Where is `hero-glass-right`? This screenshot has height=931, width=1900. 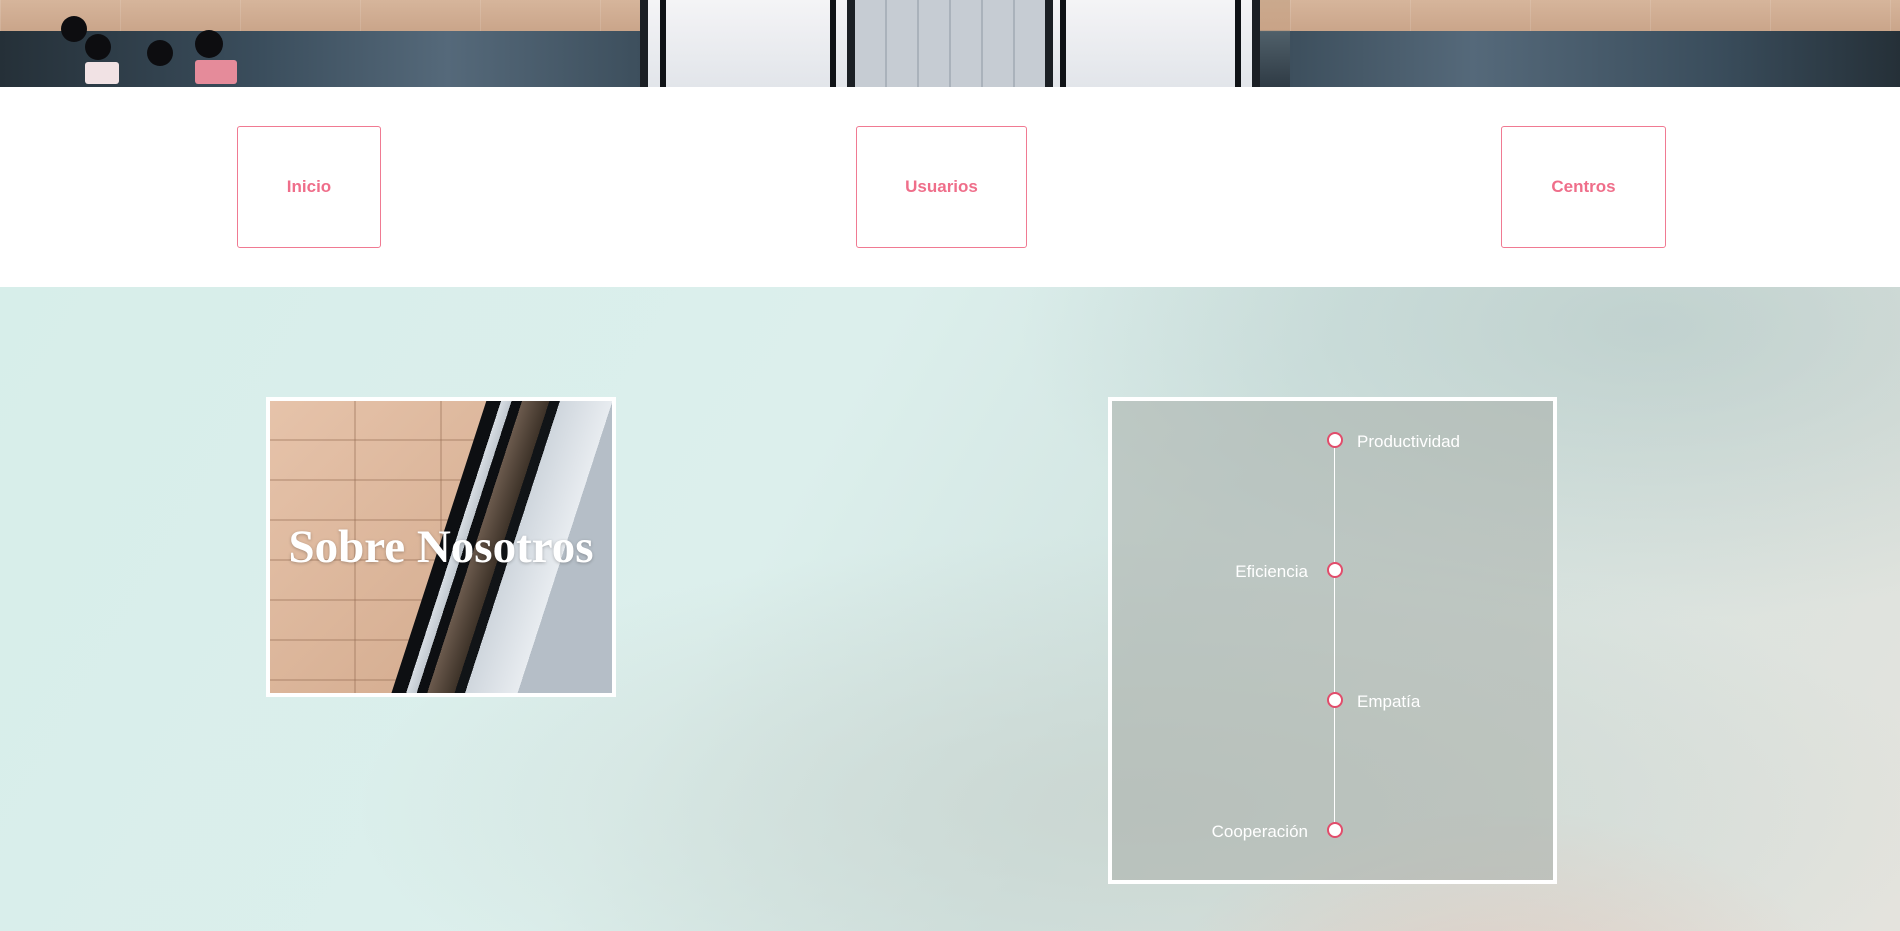 hero-glass-right is located at coordinates (1595, 59).